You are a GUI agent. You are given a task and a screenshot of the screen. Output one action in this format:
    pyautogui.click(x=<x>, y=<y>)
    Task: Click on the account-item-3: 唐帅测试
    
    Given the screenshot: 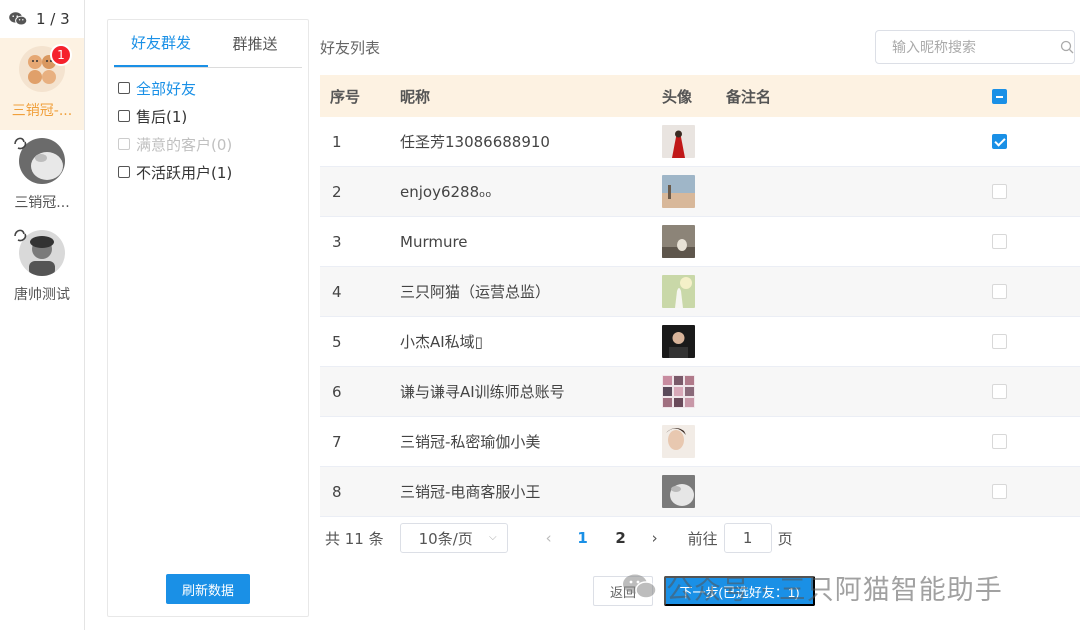 What is the action you would take?
    pyautogui.click(x=42, y=268)
    